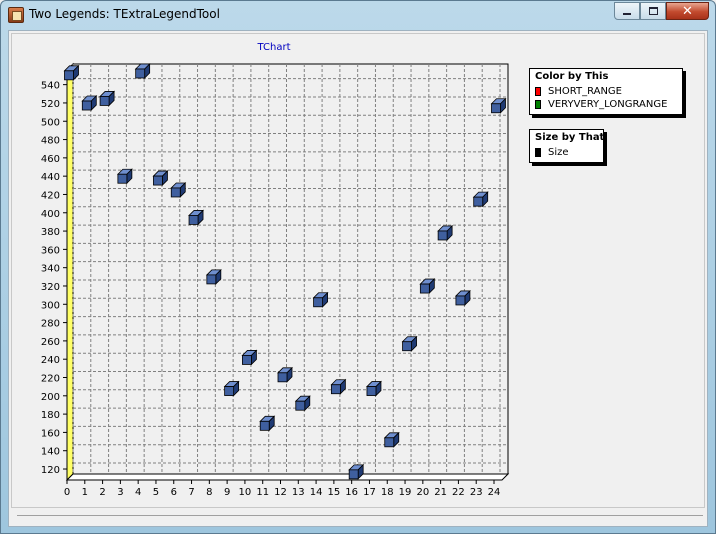 The width and height of the screenshot is (716, 534). I want to click on legend-label: SHORT_RANGE, so click(585, 91).